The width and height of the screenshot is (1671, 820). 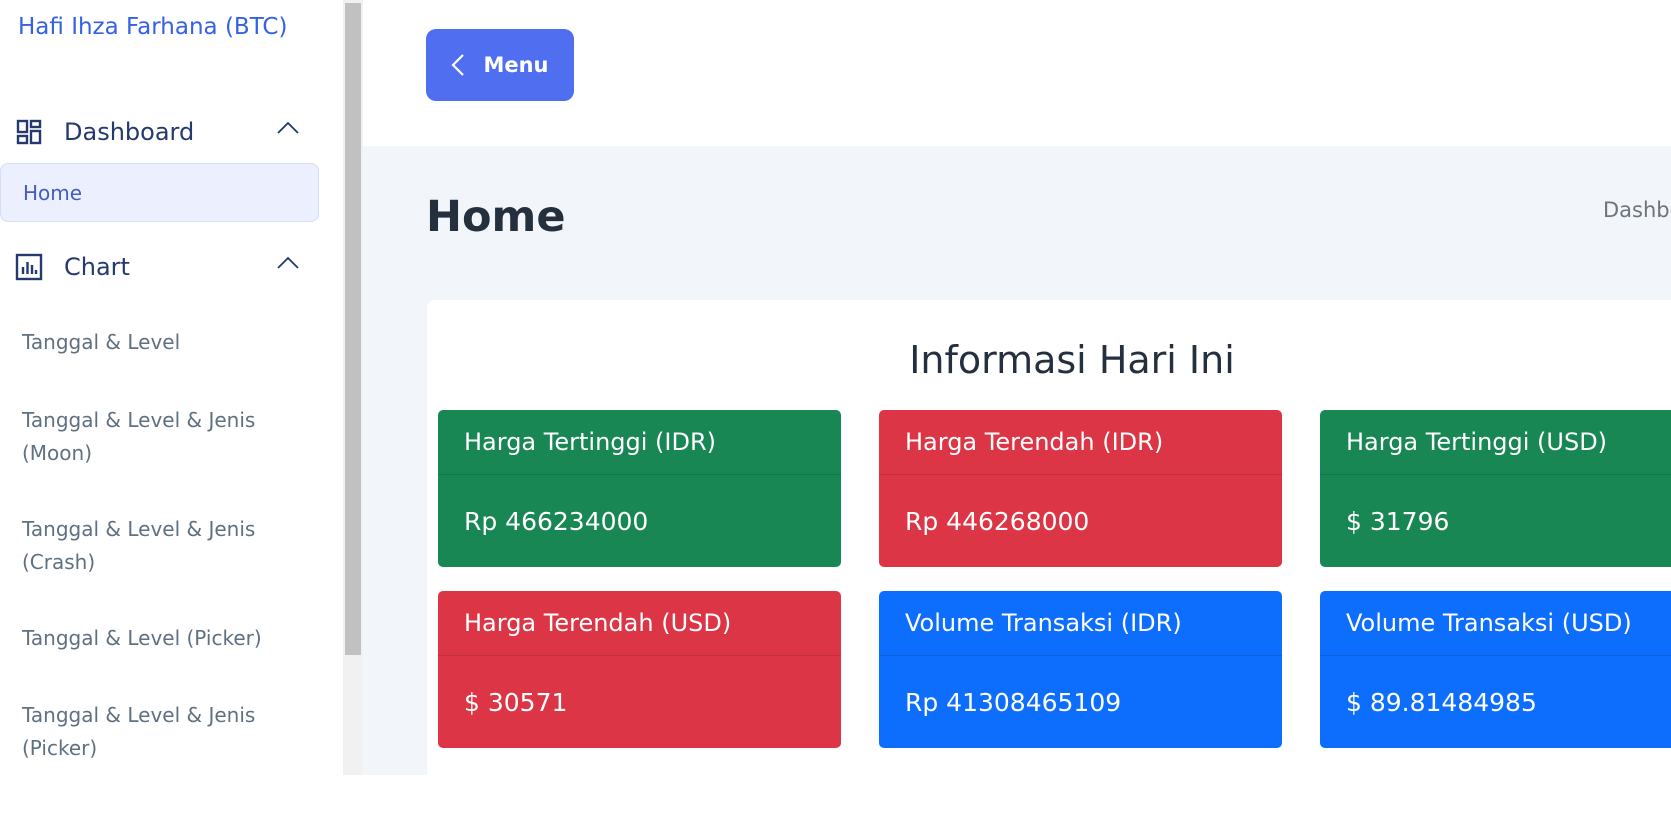 What do you see at coordinates (516, 65) in the screenshot?
I see `menu-button-label: Menu` at bounding box center [516, 65].